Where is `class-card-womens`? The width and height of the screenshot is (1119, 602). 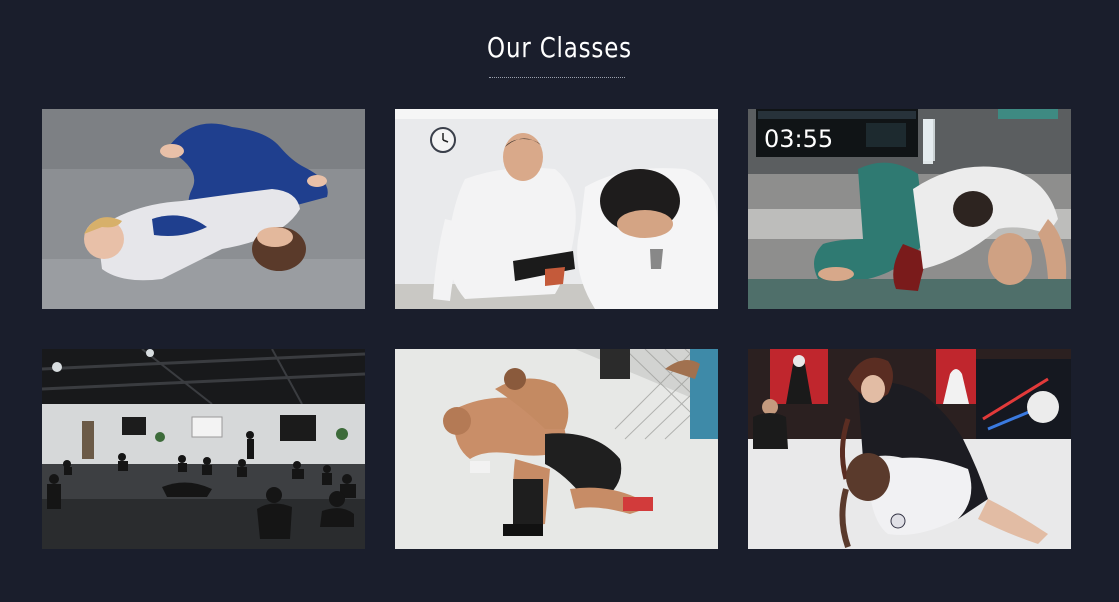
class-card-womens is located at coordinates (909, 449).